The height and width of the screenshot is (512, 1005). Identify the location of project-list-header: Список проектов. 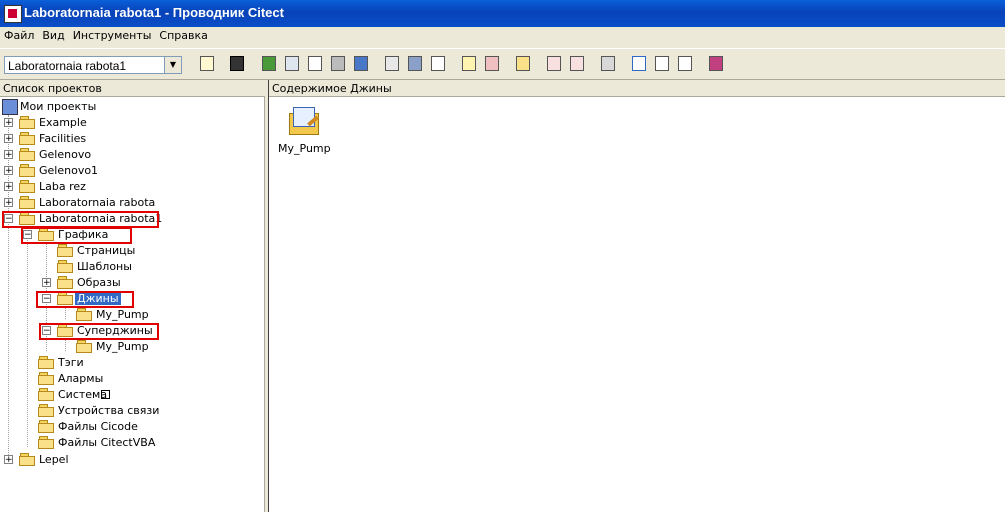
(132, 88).